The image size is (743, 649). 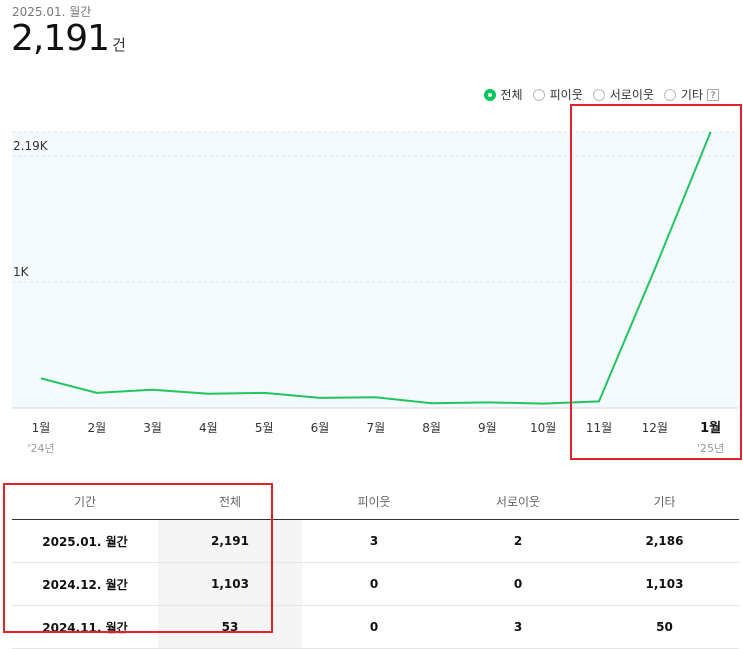 I want to click on table-header-row: 기간 전체 피이웃 서로이웃 기타, so click(x=375, y=501).